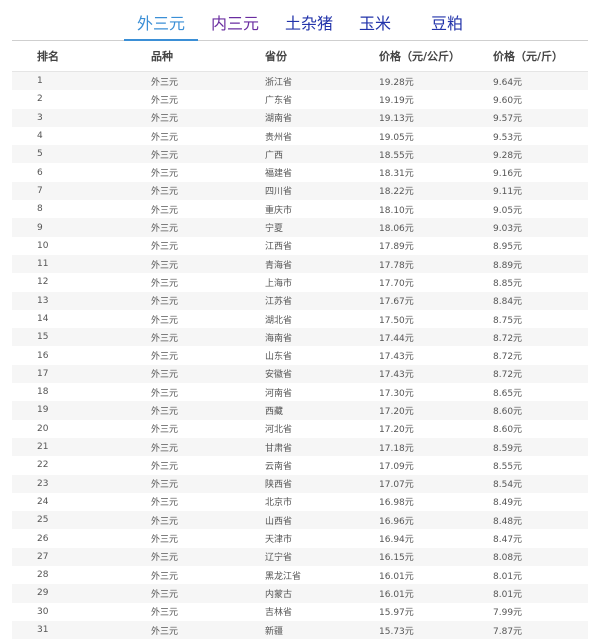 This screenshot has width=600, height=640. I want to click on province-cell: 吉林省, so click(297, 611).